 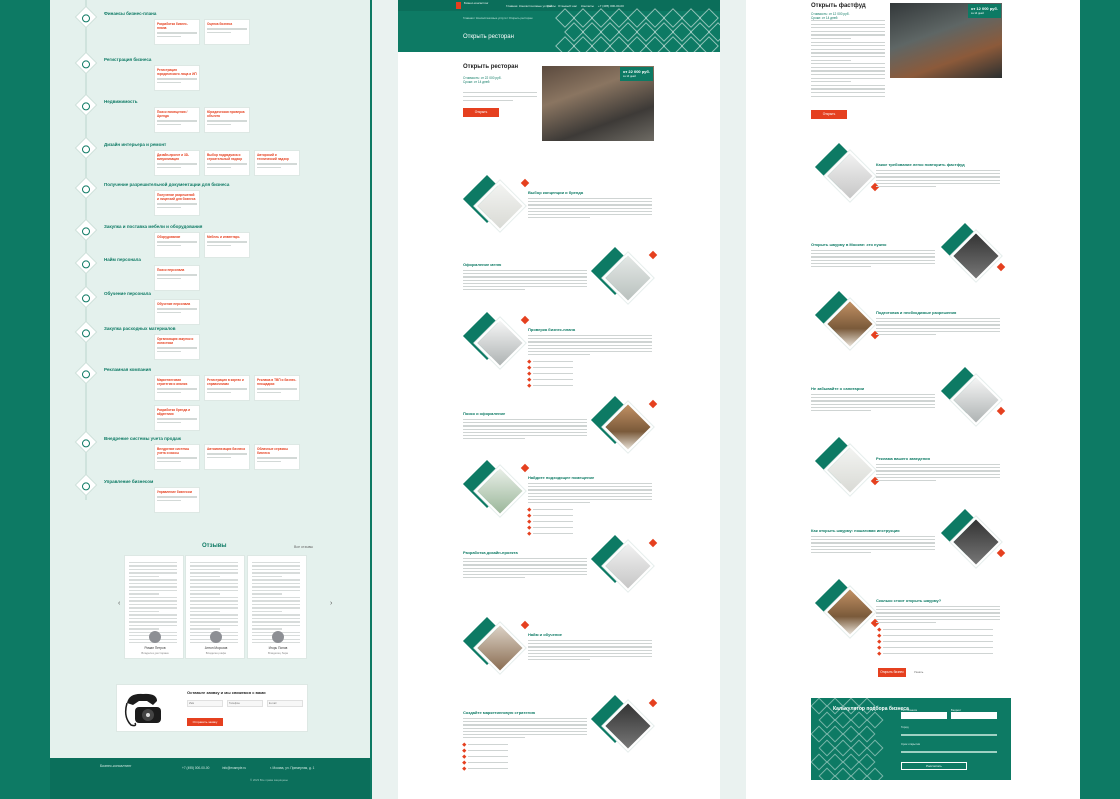 I want to click on service-card: Автоматизация бизнеса, so click(x=227, y=457).